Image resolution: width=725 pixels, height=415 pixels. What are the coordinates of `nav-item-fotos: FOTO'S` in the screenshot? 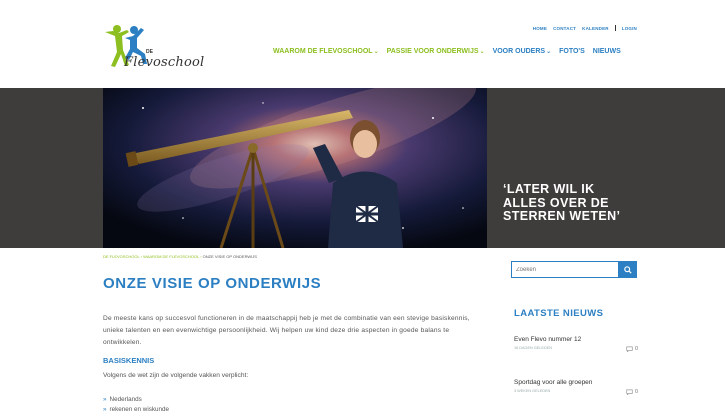 It's located at (572, 51).